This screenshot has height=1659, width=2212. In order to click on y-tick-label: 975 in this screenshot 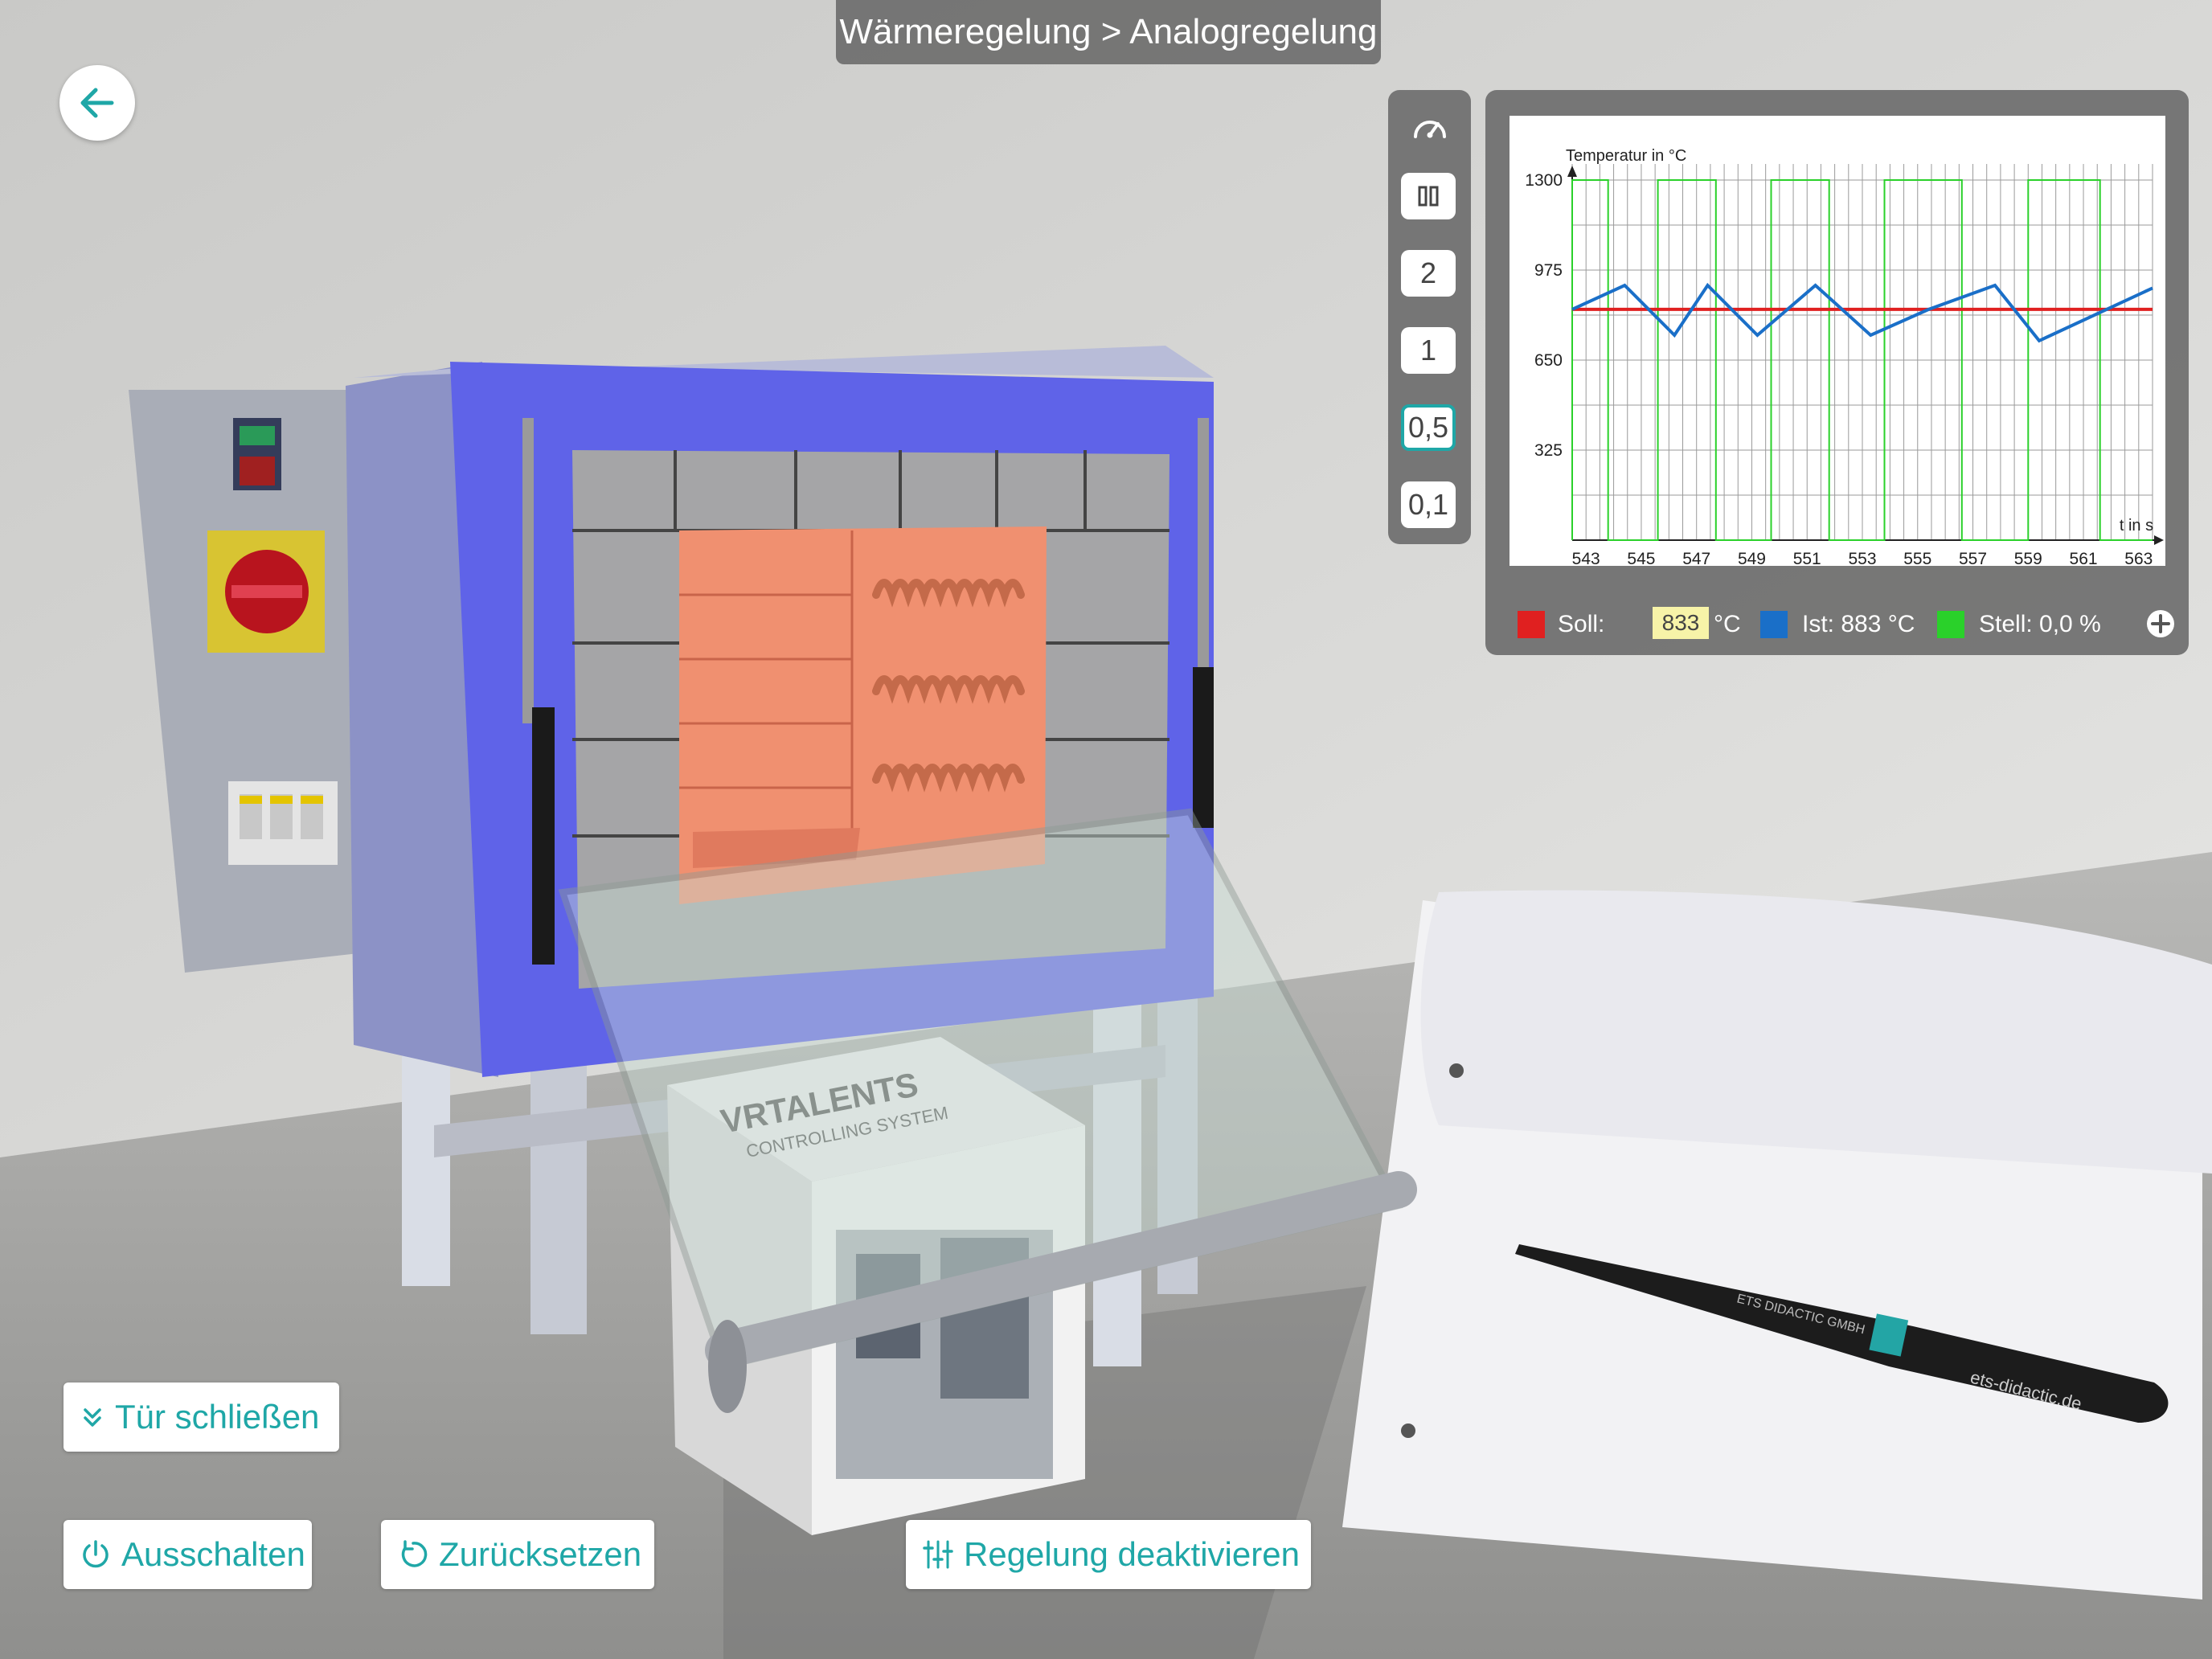, I will do `click(1548, 270)`.